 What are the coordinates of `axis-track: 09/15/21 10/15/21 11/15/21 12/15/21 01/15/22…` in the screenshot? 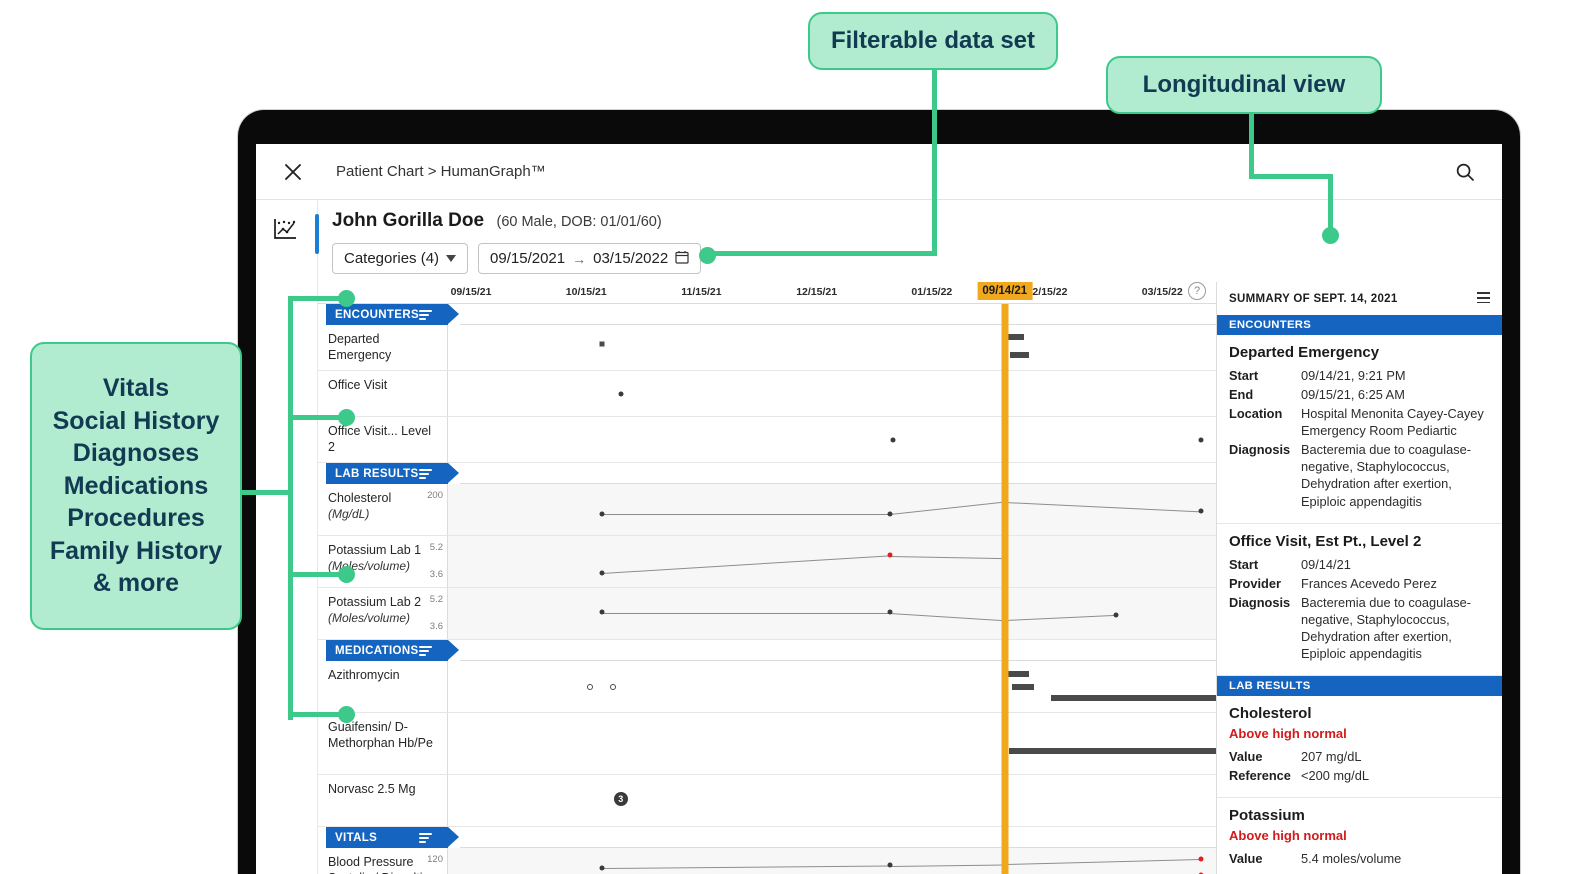 It's located at (832, 292).